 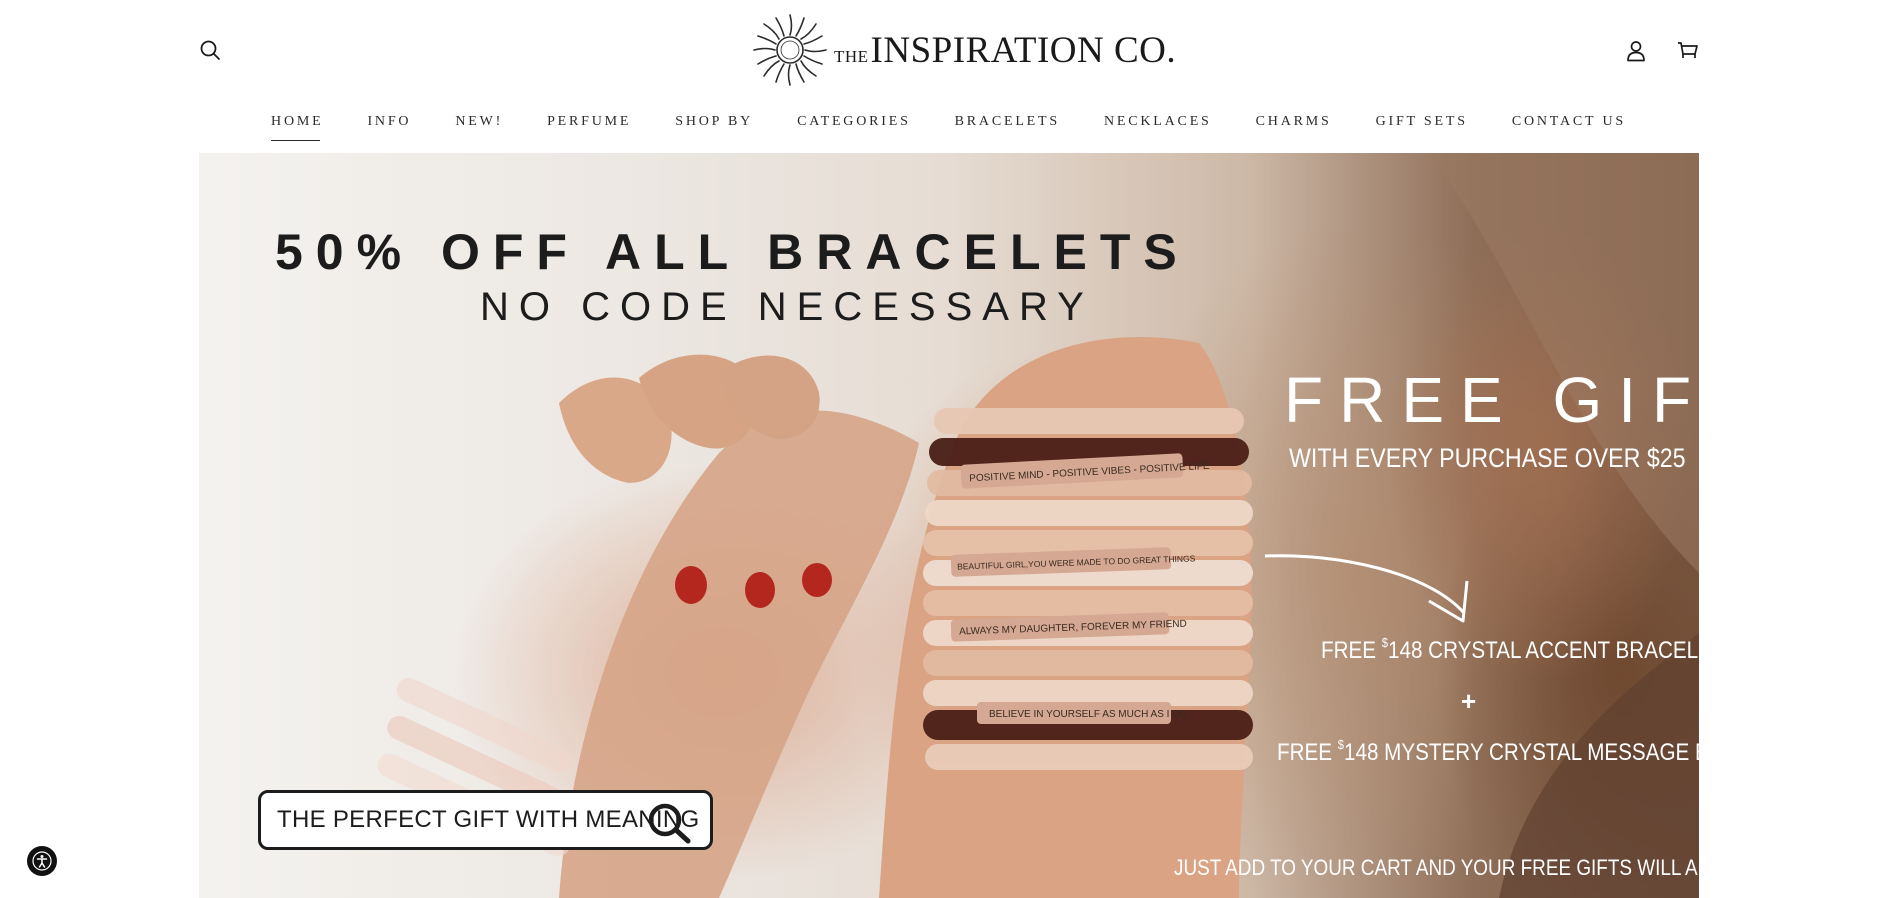 I want to click on cart-button, so click(x=1688, y=51).